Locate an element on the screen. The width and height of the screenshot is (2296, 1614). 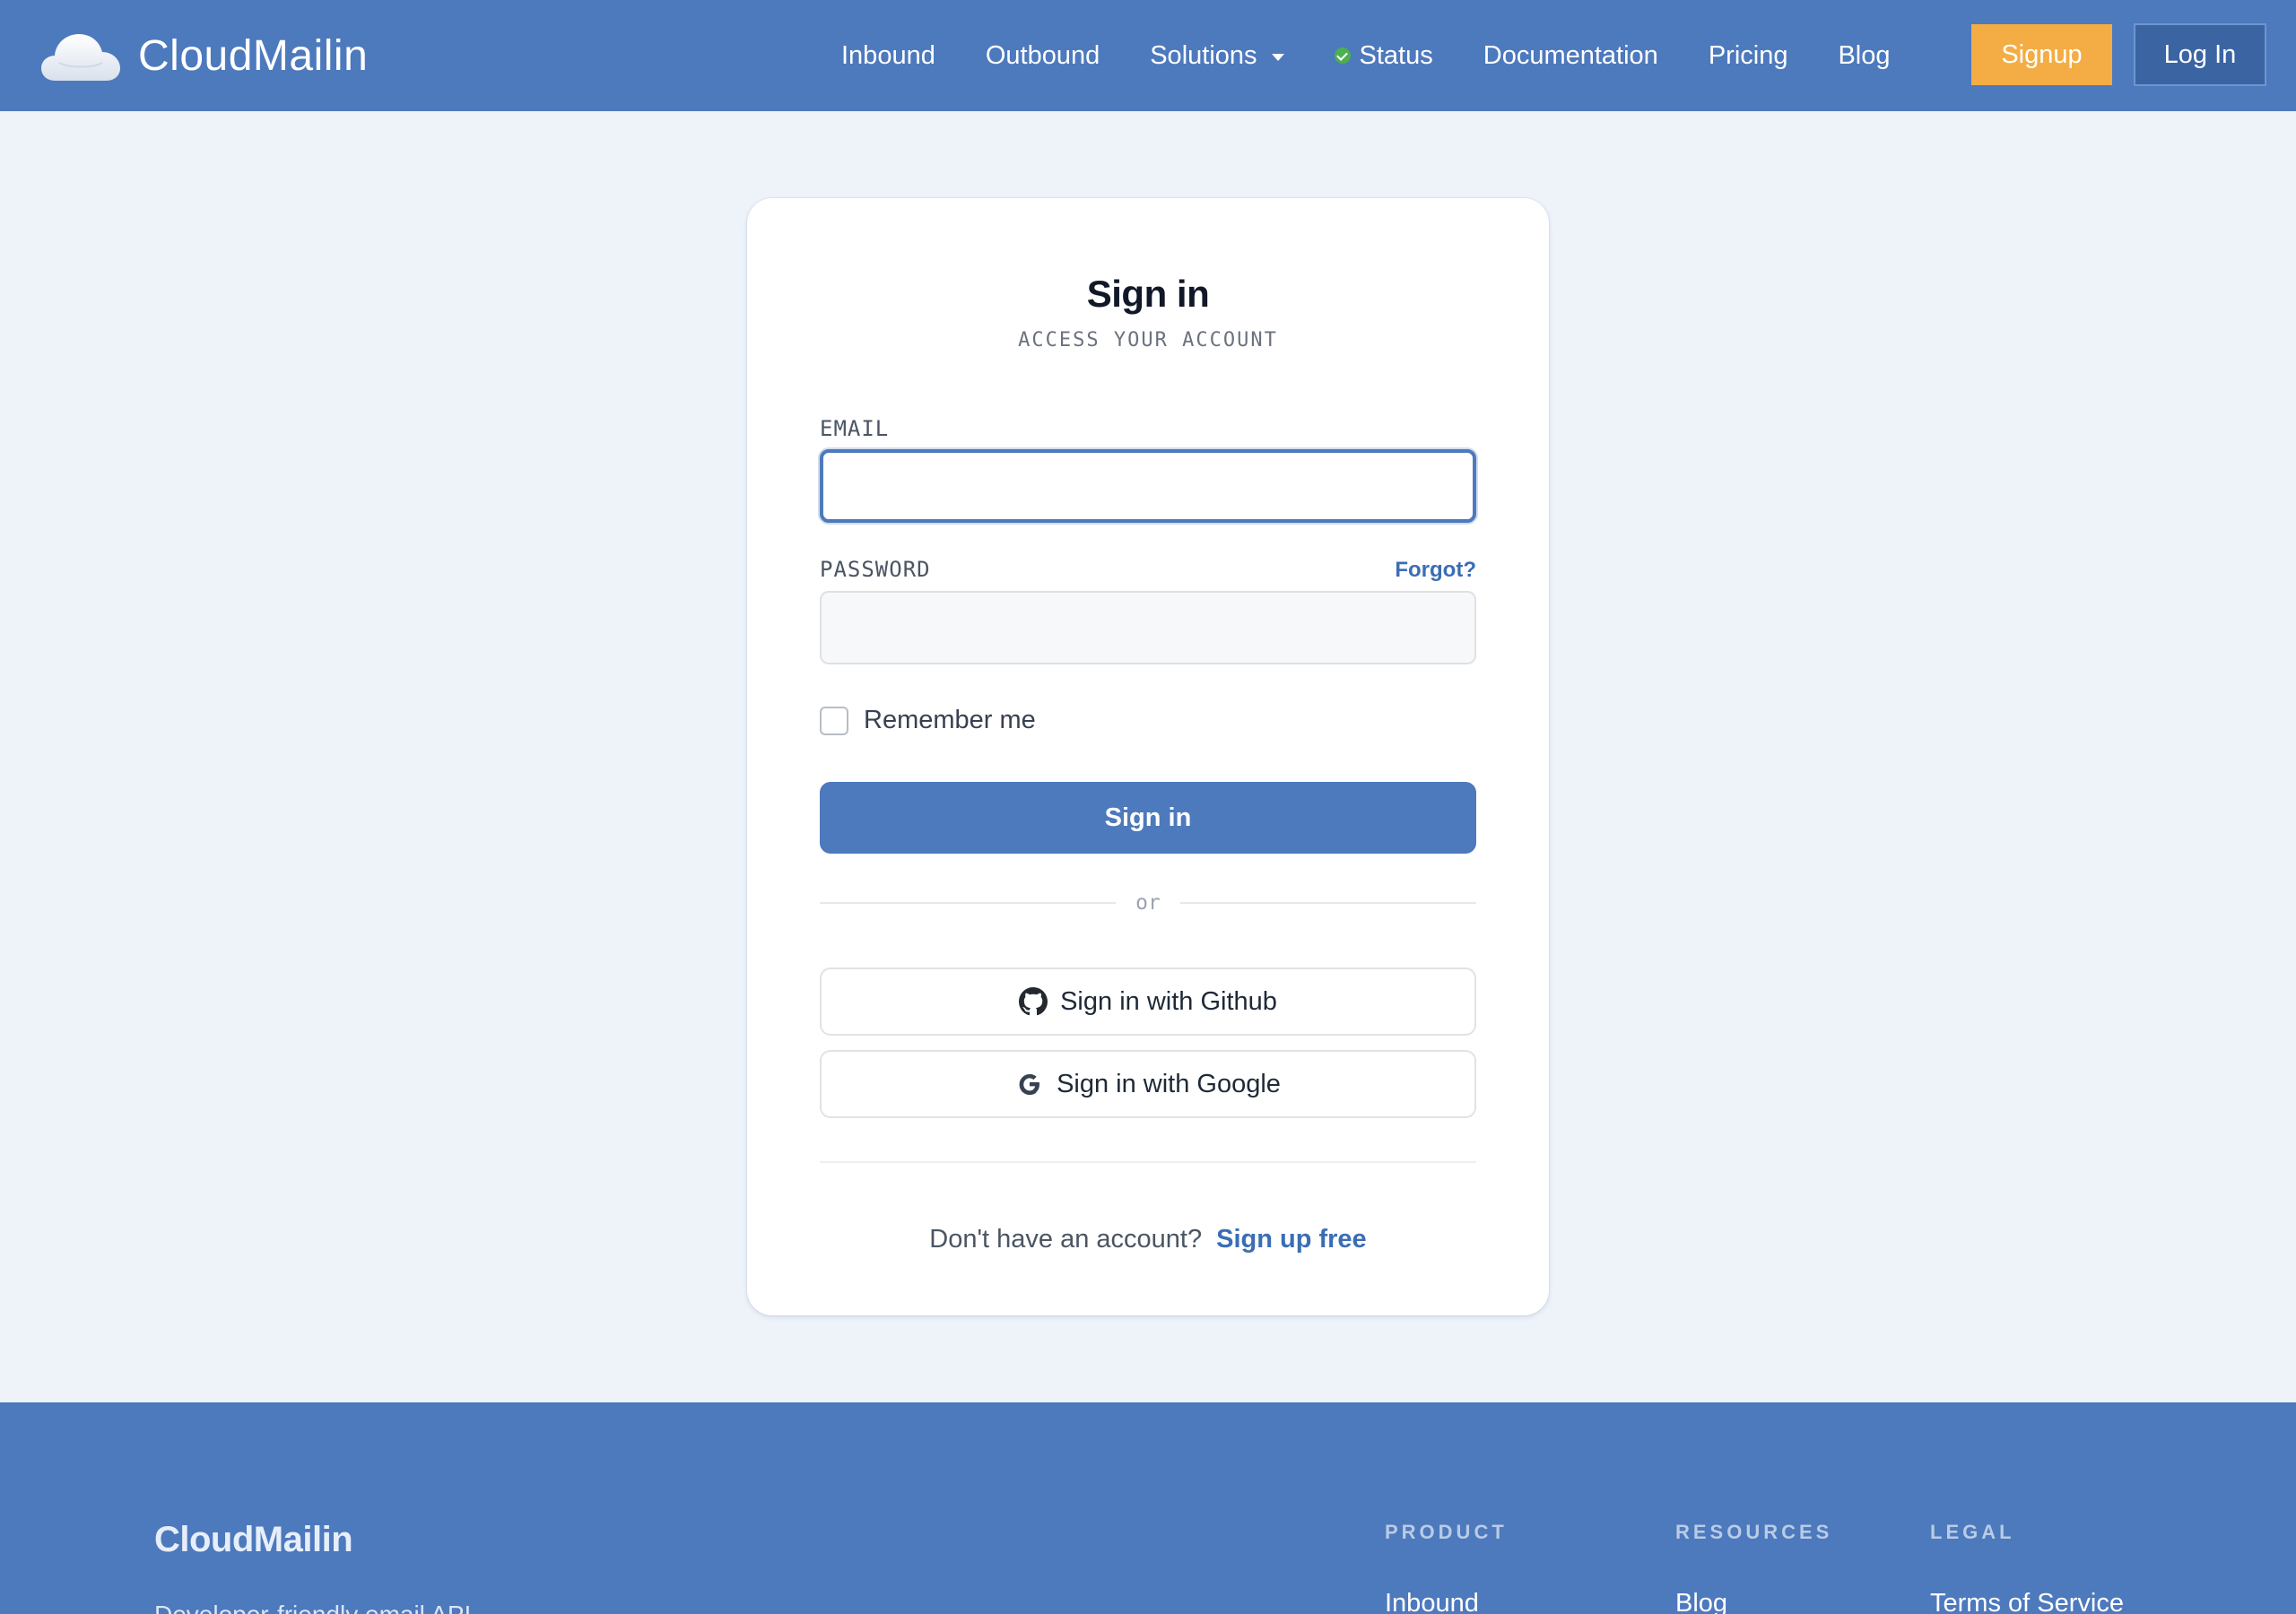
or-divider: or is located at coordinates (1148, 903).